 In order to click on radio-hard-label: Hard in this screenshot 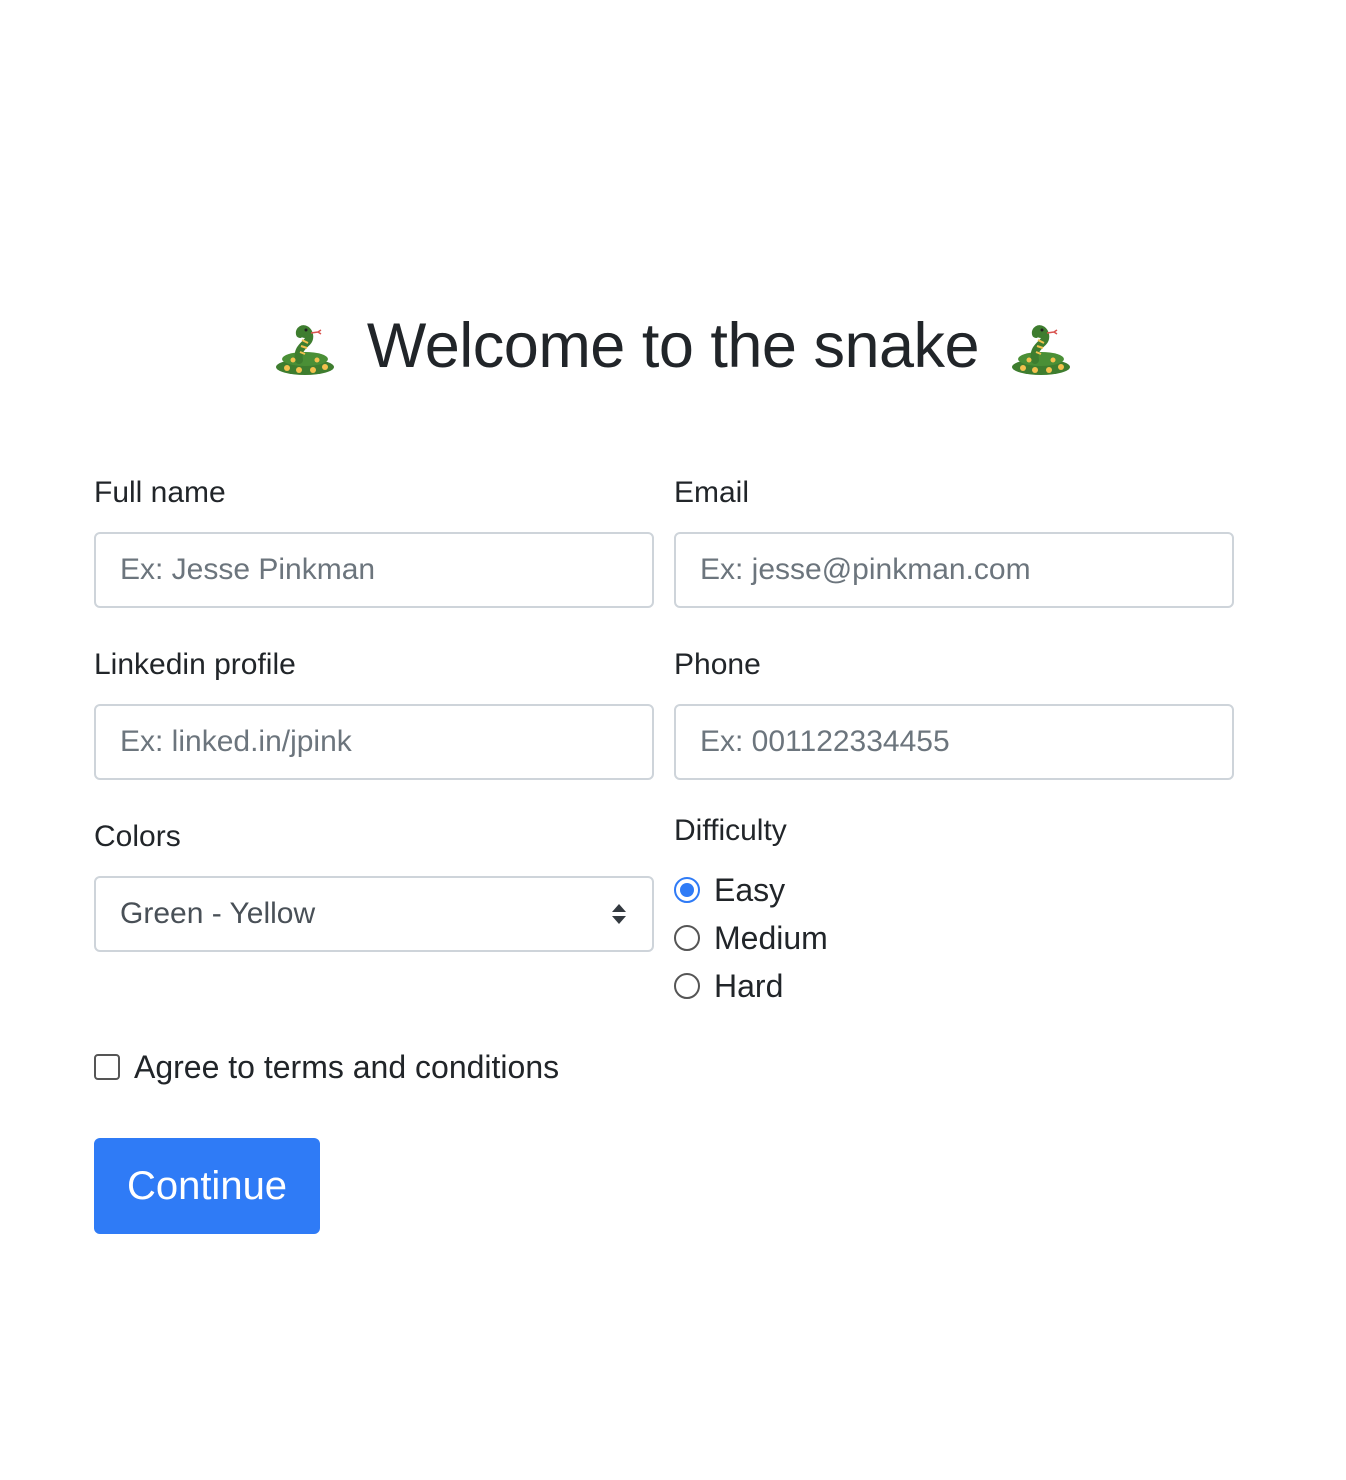, I will do `click(749, 985)`.